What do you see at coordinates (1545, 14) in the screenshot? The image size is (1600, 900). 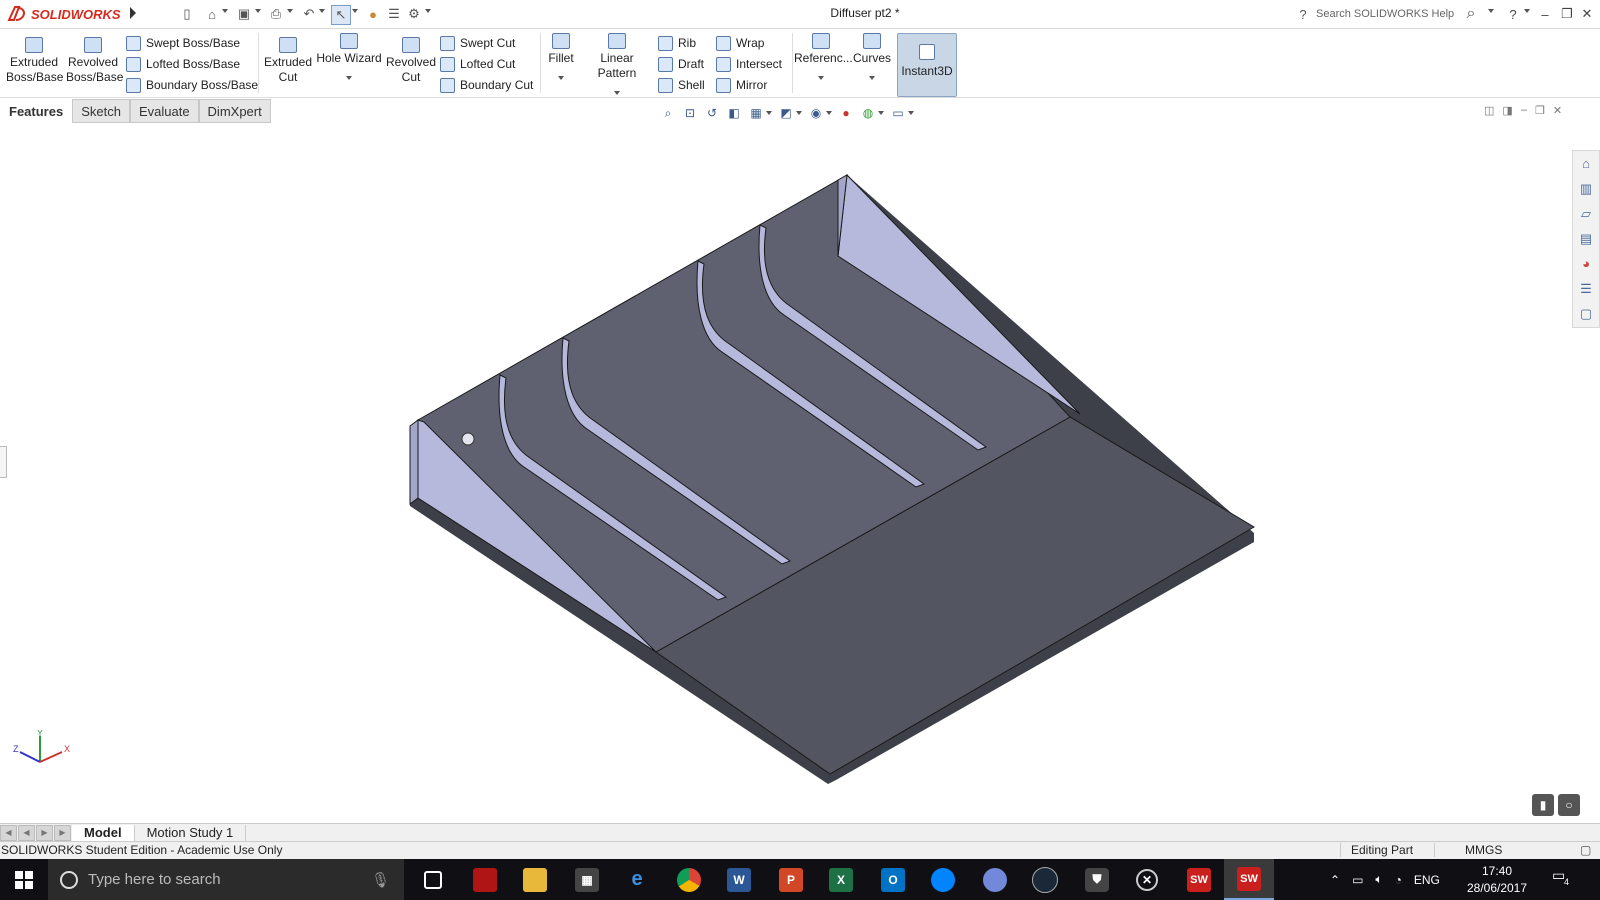 I see `minimize-icon: –` at bounding box center [1545, 14].